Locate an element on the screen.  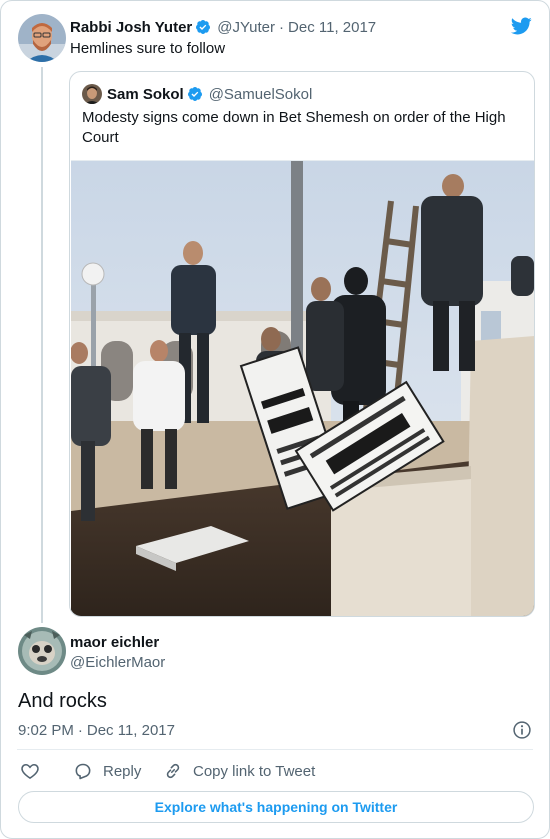
reply-text: And rocks is located at coordinates (62, 701).